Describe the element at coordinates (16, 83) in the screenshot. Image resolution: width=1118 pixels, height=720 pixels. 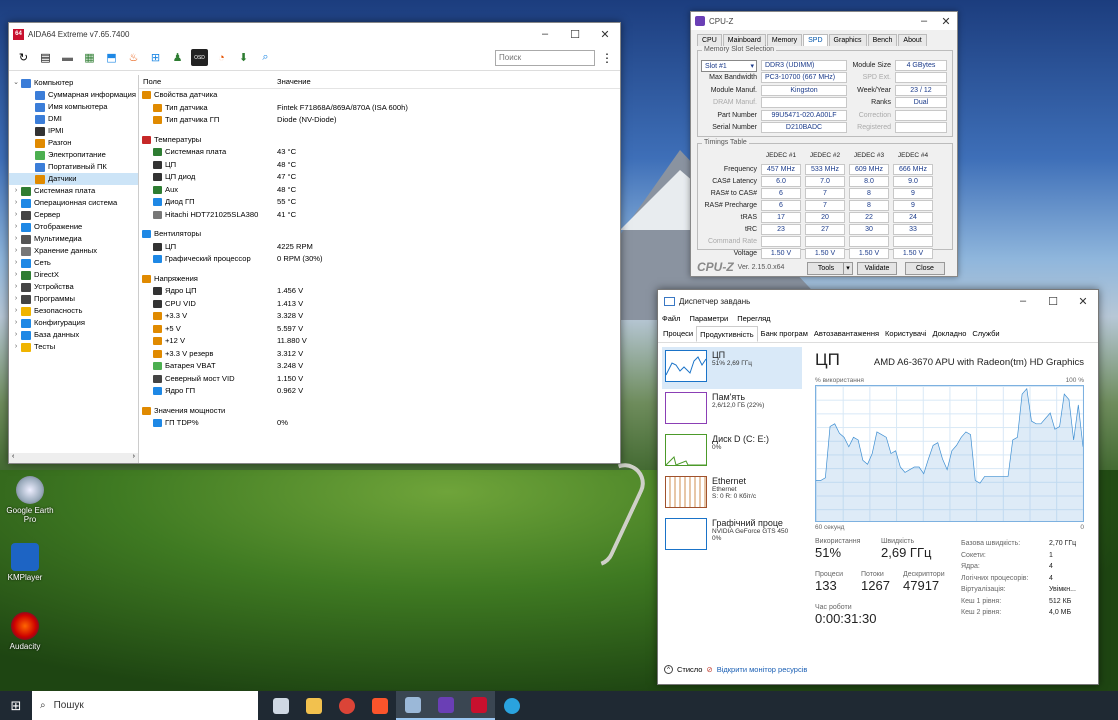
I see `chevron-down-icon: ⌄` at that location.